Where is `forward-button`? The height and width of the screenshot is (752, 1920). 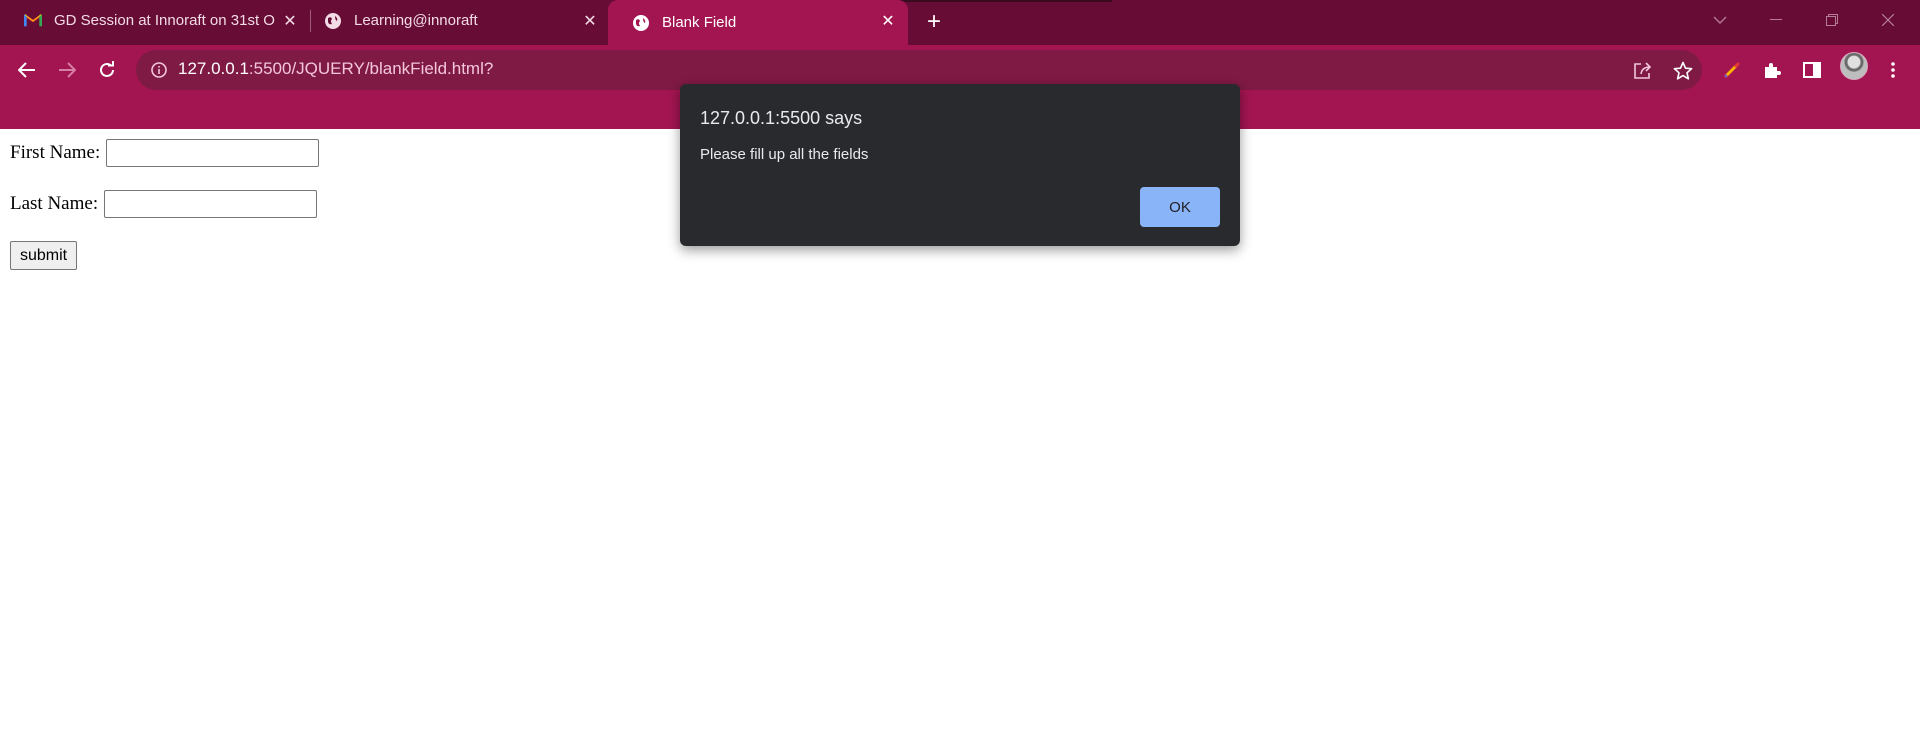
forward-button is located at coordinates (67, 70).